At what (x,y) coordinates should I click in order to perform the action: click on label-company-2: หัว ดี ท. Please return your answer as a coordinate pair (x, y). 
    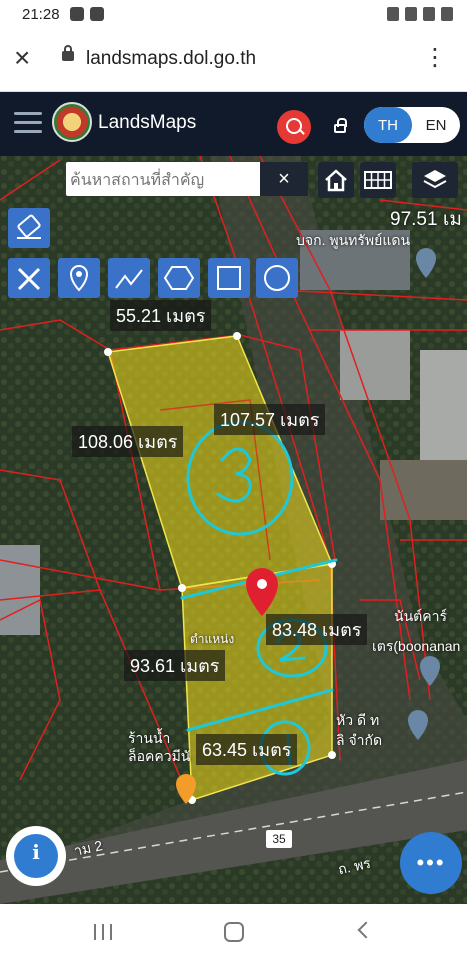
    Looking at the image, I should click on (358, 720).